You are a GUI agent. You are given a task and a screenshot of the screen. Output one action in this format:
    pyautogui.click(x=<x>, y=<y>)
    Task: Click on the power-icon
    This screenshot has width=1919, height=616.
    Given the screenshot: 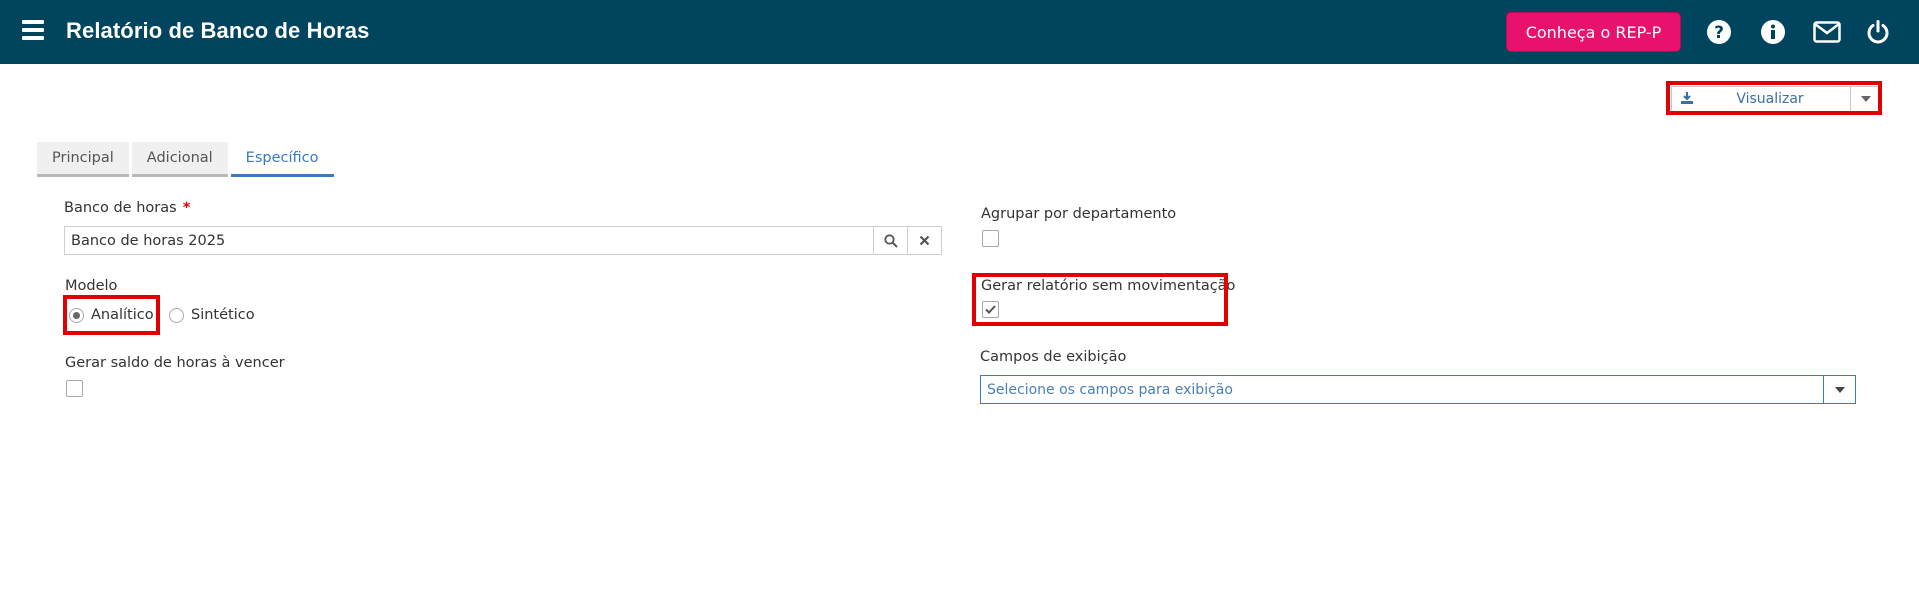 What is the action you would take?
    pyautogui.click(x=1878, y=32)
    